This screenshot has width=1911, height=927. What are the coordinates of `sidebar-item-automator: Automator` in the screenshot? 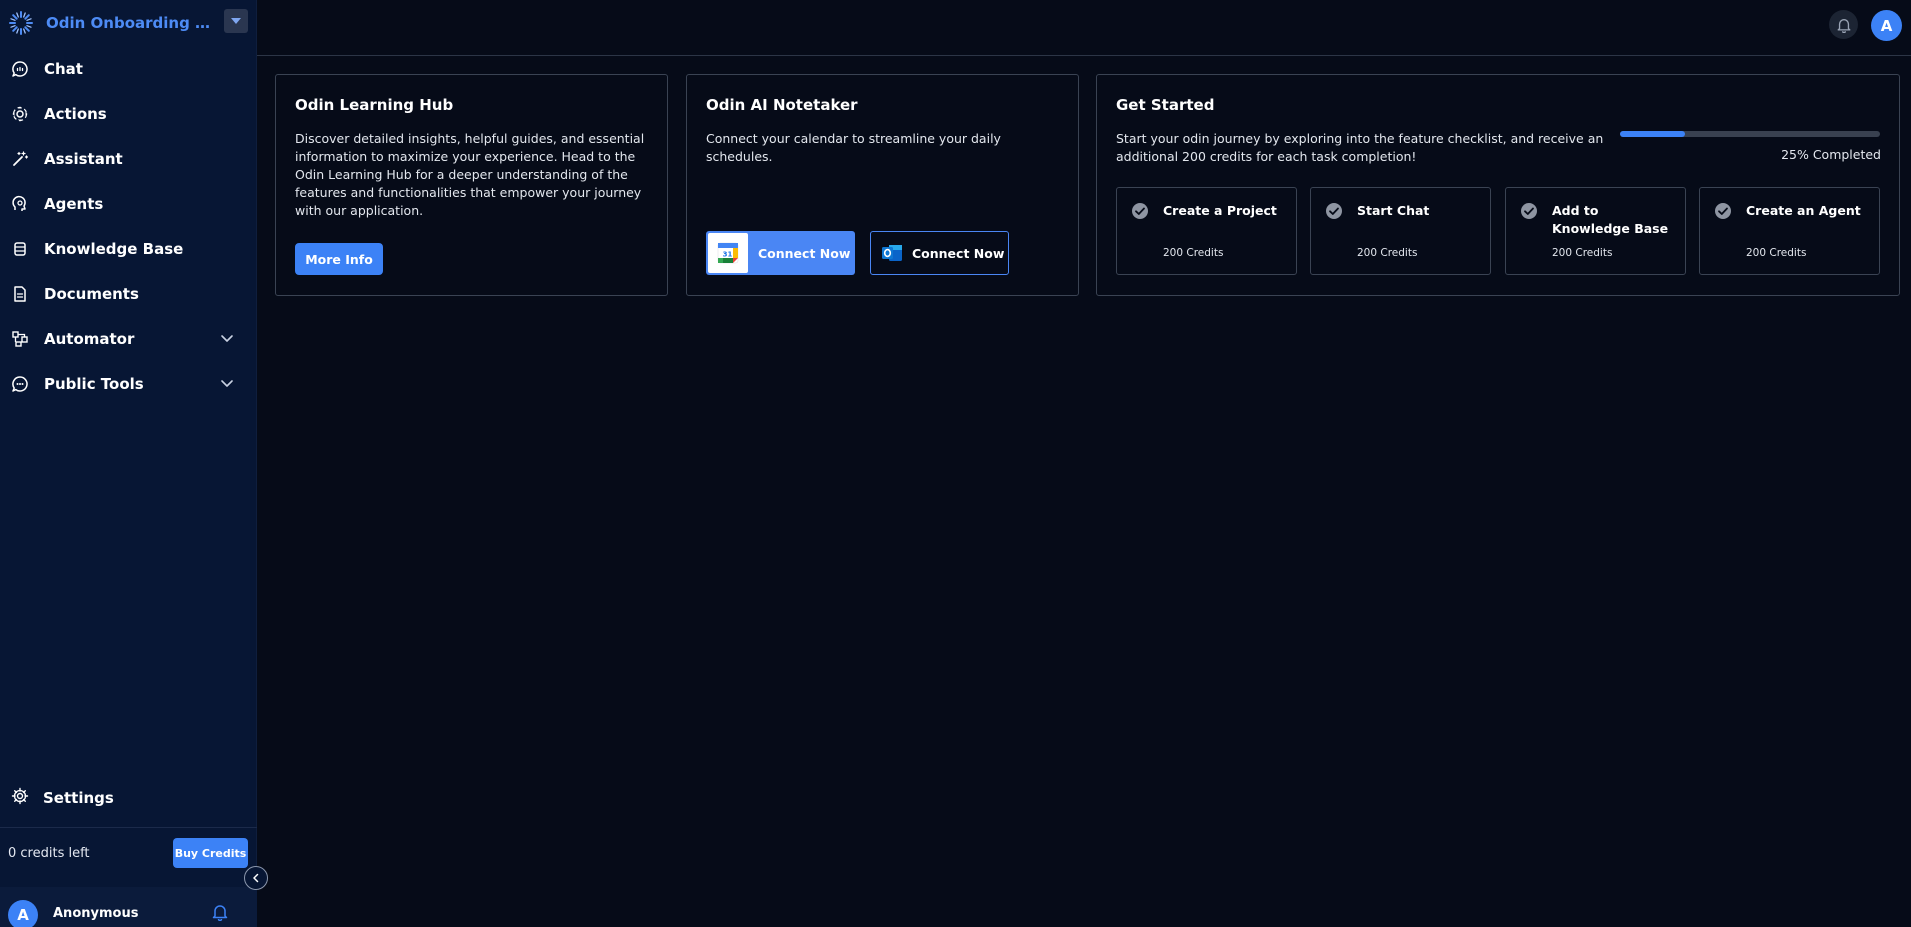 It's located at (128, 338).